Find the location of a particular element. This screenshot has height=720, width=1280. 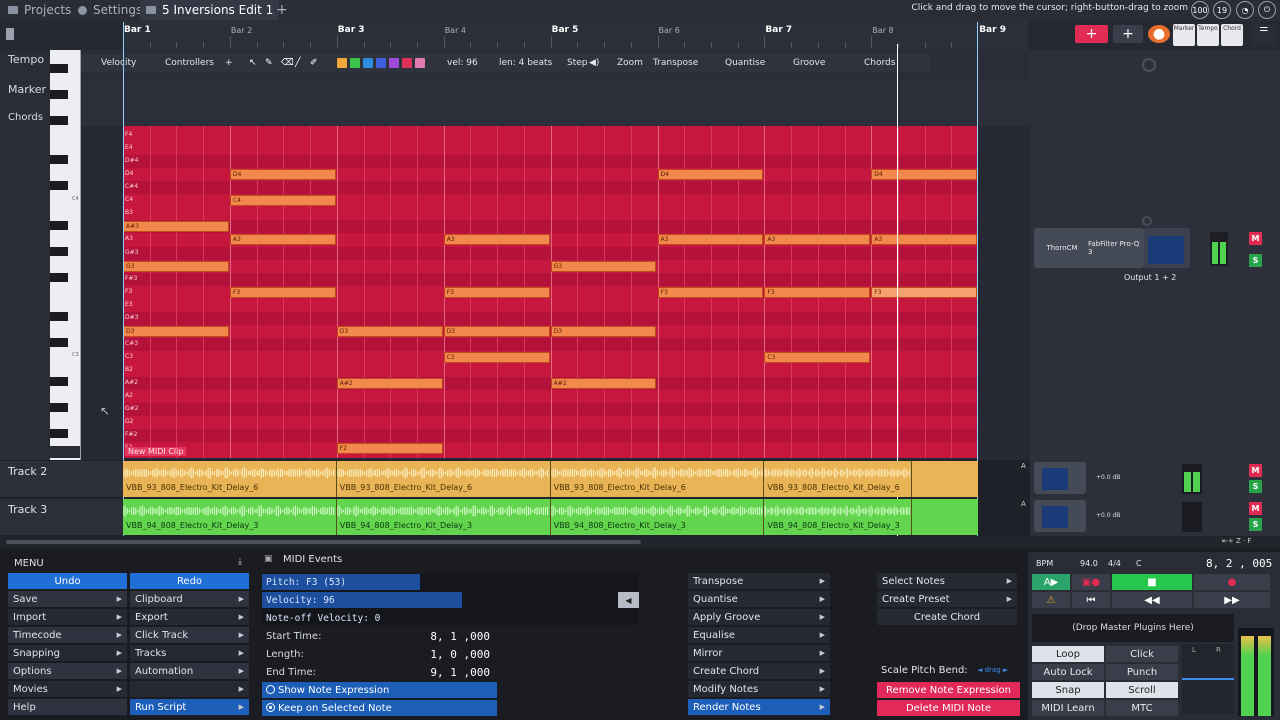

track-2-fader is located at coordinates (1060, 478).